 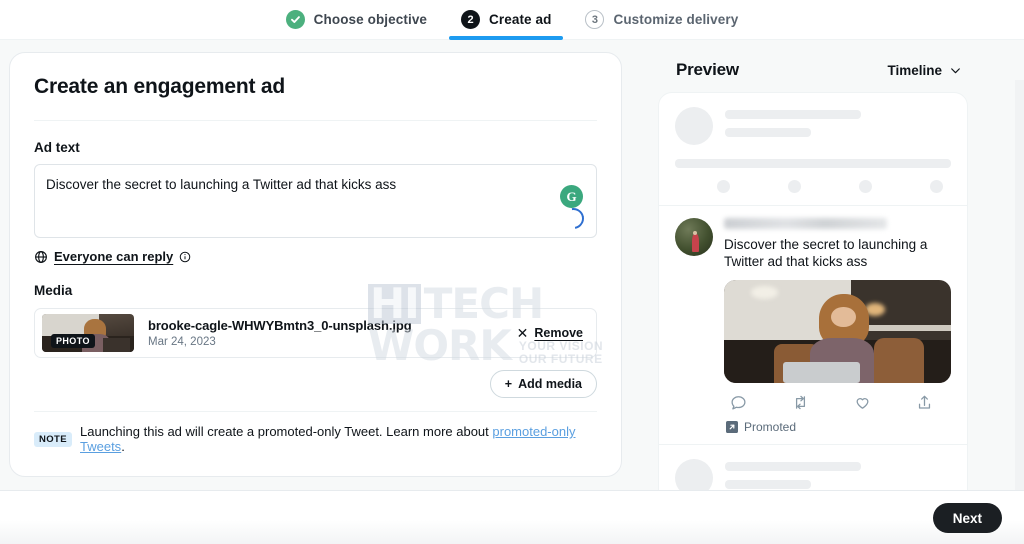 What do you see at coordinates (571, 196) in the screenshot?
I see `grammarly-icon: G` at bounding box center [571, 196].